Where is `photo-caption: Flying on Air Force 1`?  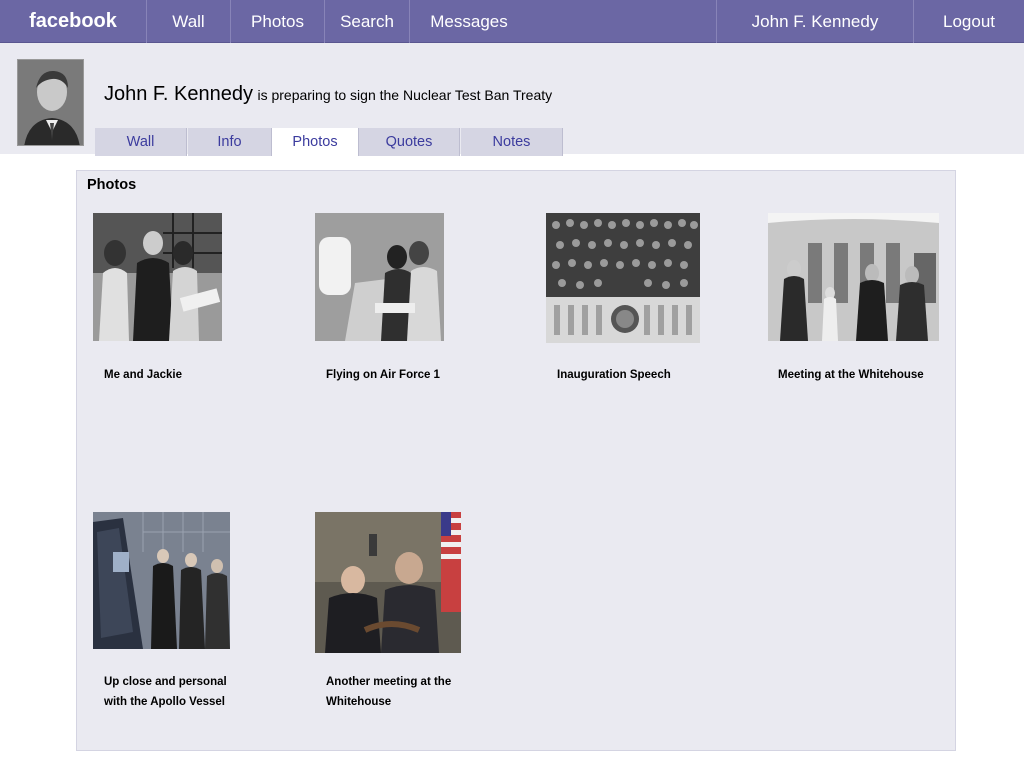
photo-caption: Flying on Air Force 1 is located at coordinates (383, 375).